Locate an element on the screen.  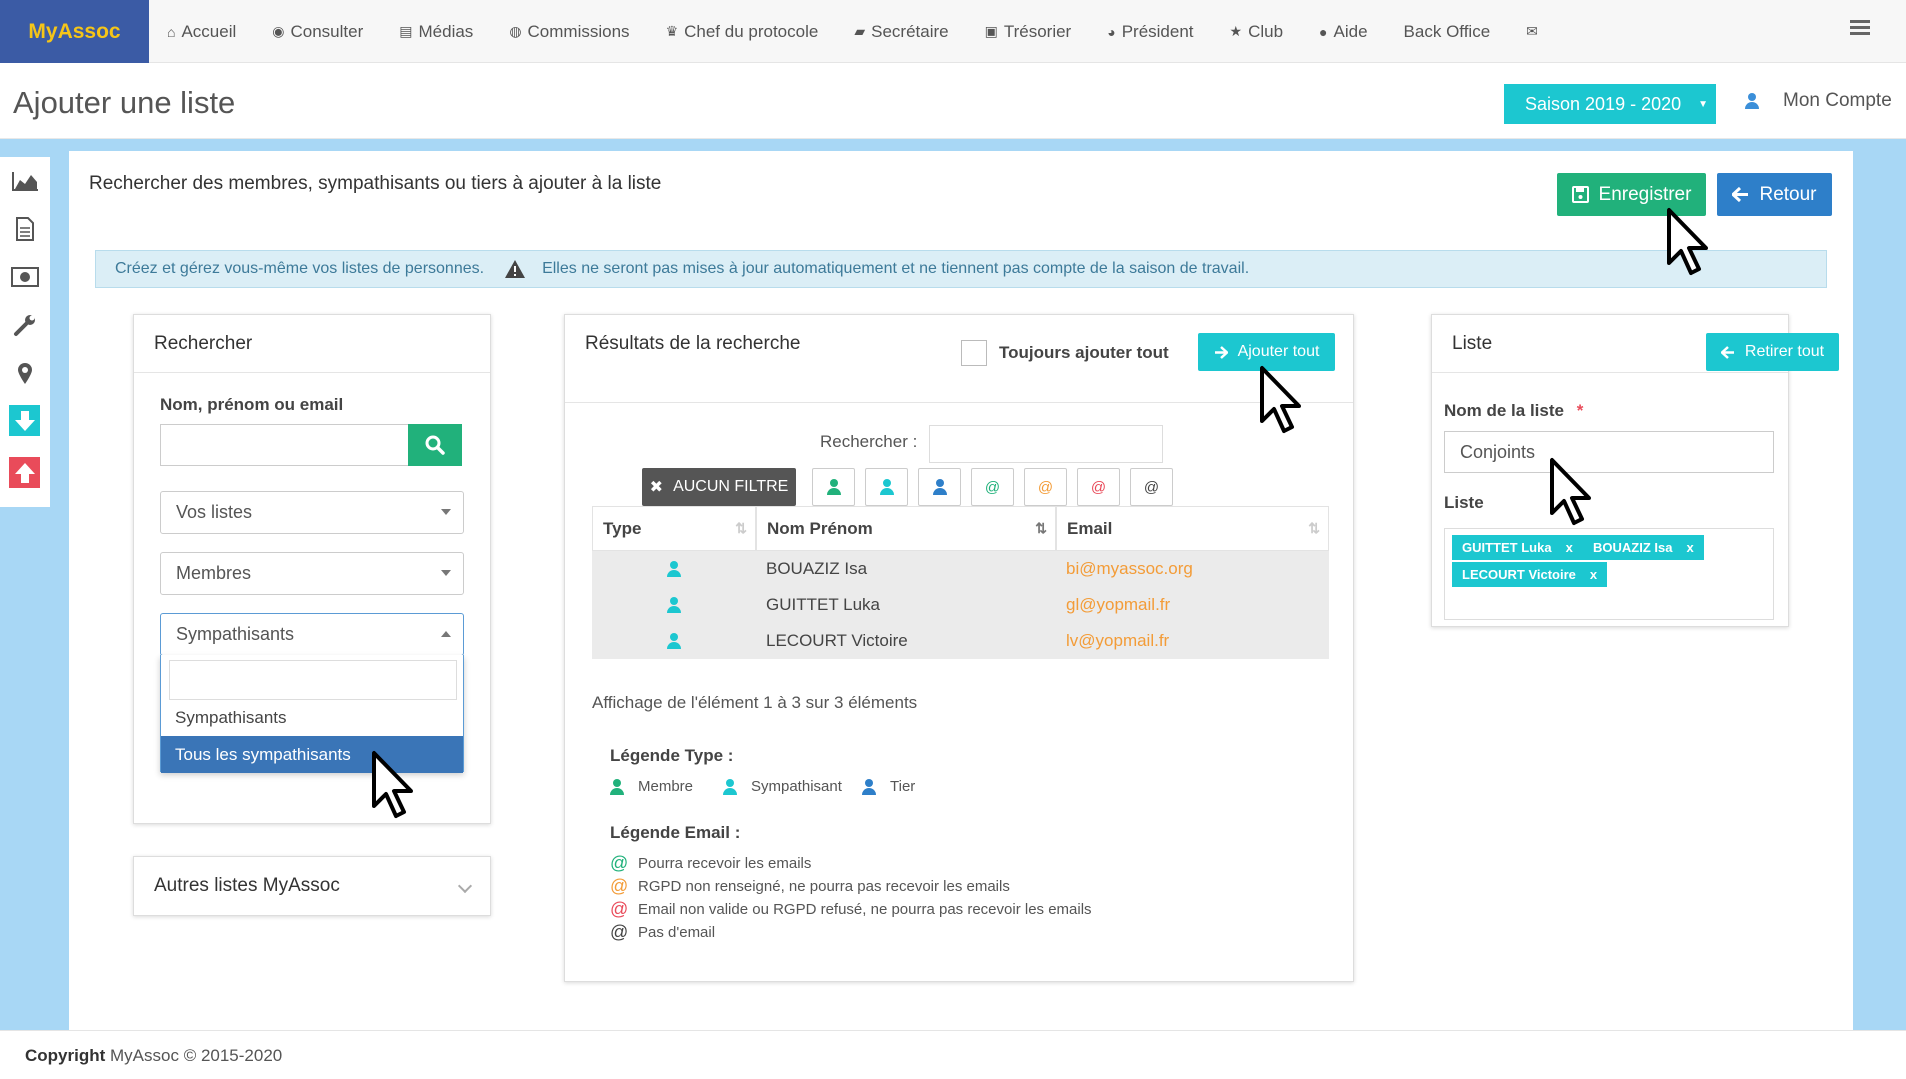
nav-item: ▤ Médias is located at coordinates (436, 31).